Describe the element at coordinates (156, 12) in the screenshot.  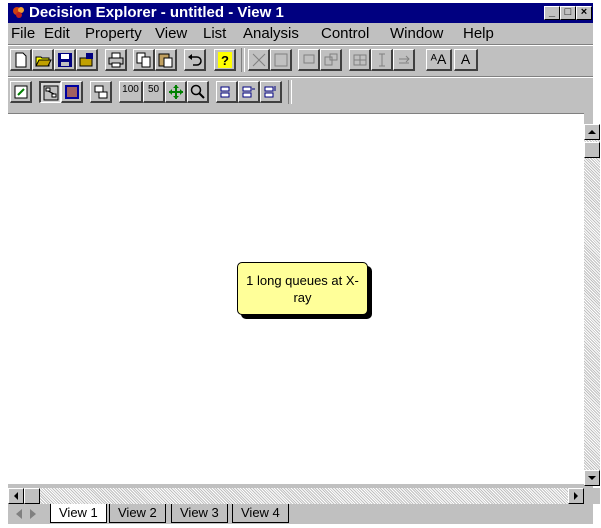
I see `window-title: Decision Explorer - untitled - View 1` at that location.